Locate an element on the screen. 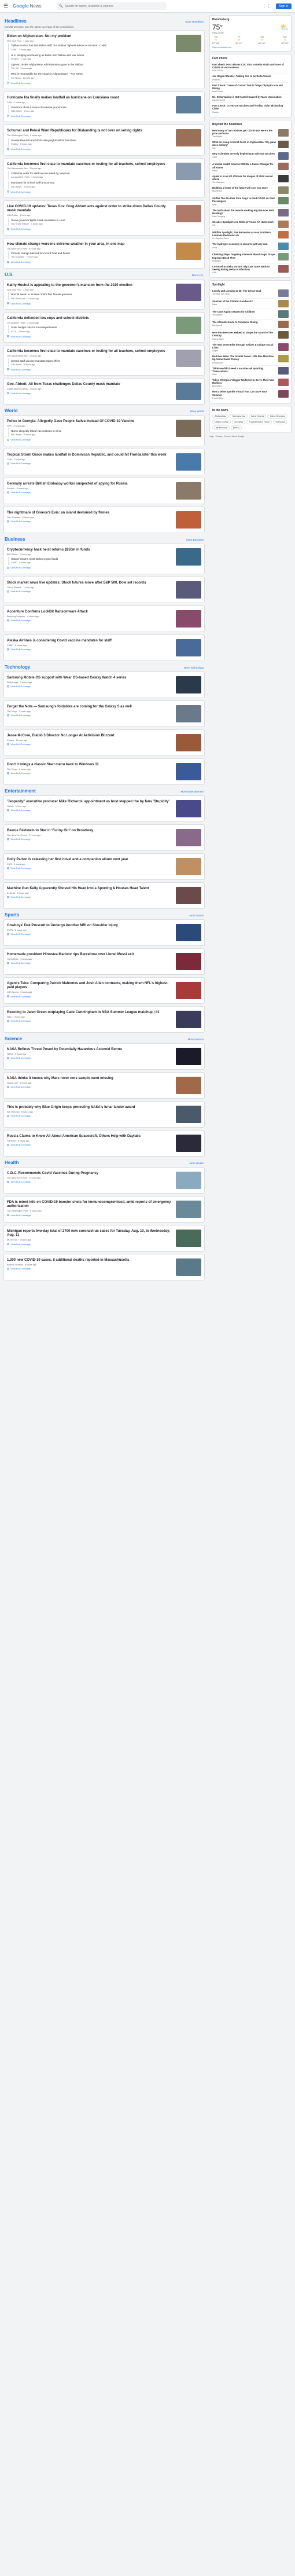  search-box: 🔍 is located at coordinates (112, 6).